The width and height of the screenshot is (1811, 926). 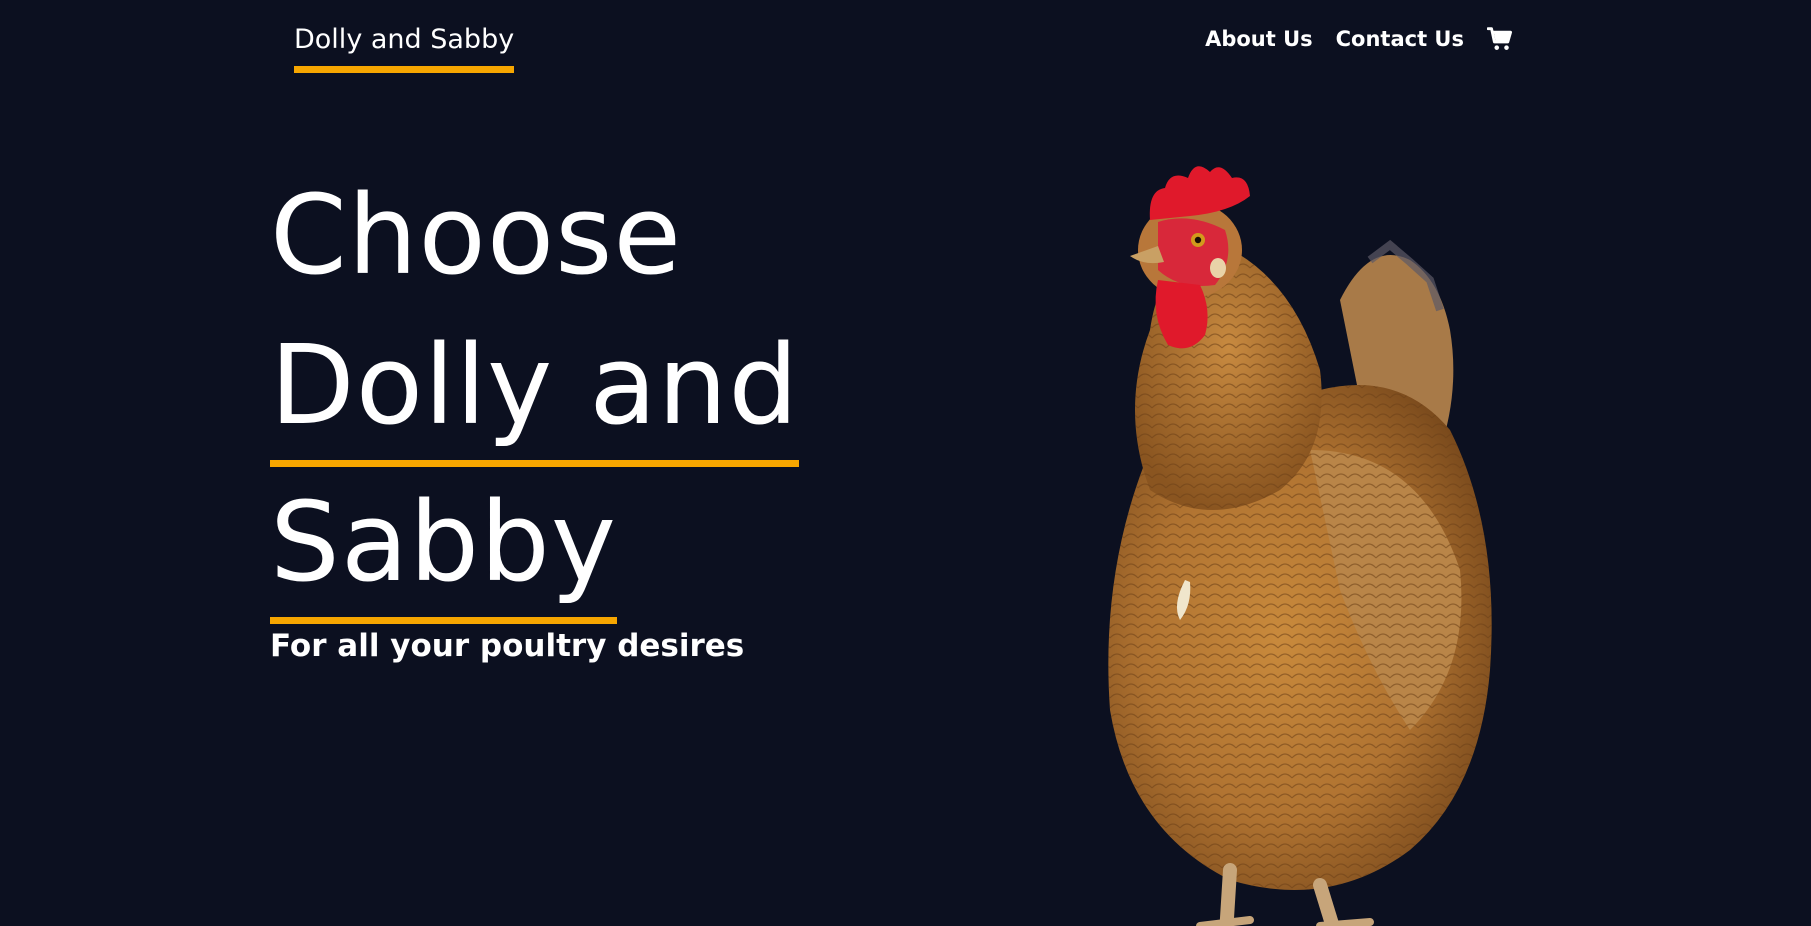 I want to click on brand-logo-link: Dolly and Sabby, so click(x=404, y=47).